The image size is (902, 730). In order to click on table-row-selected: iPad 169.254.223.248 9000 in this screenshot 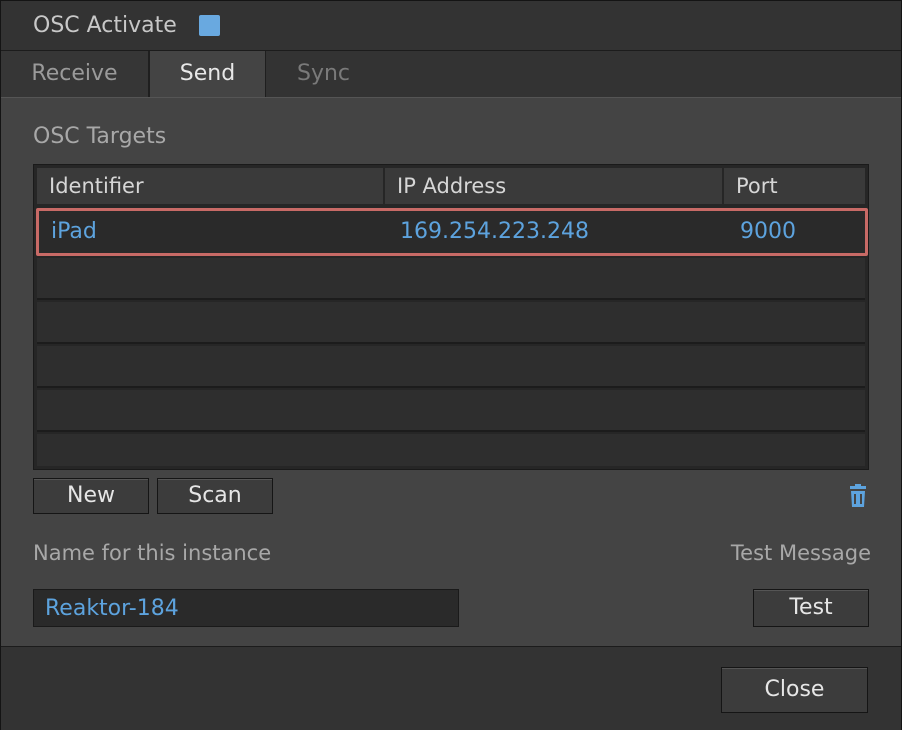, I will do `click(452, 232)`.